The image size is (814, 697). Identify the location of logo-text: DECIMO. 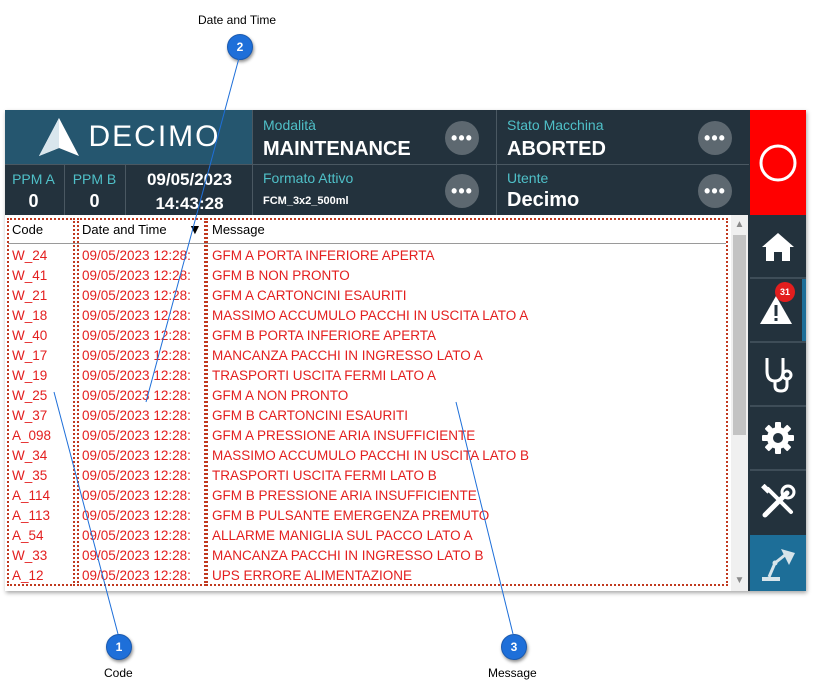
(154, 136).